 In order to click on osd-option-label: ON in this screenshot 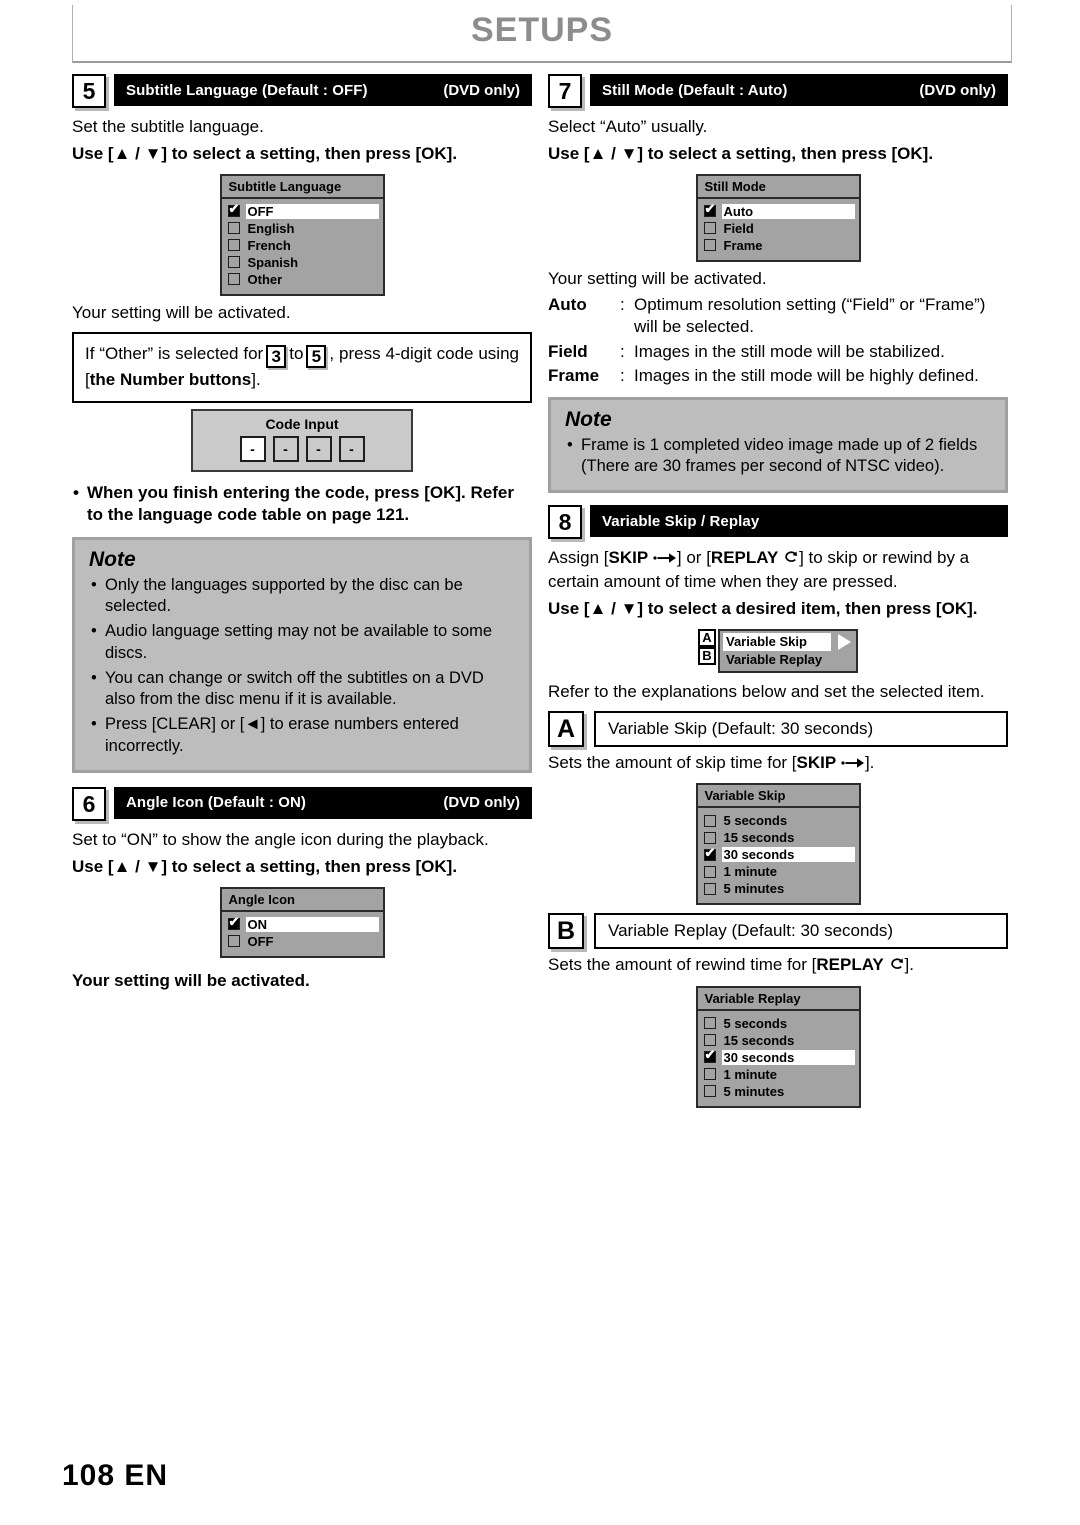, I will do `click(312, 924)`.